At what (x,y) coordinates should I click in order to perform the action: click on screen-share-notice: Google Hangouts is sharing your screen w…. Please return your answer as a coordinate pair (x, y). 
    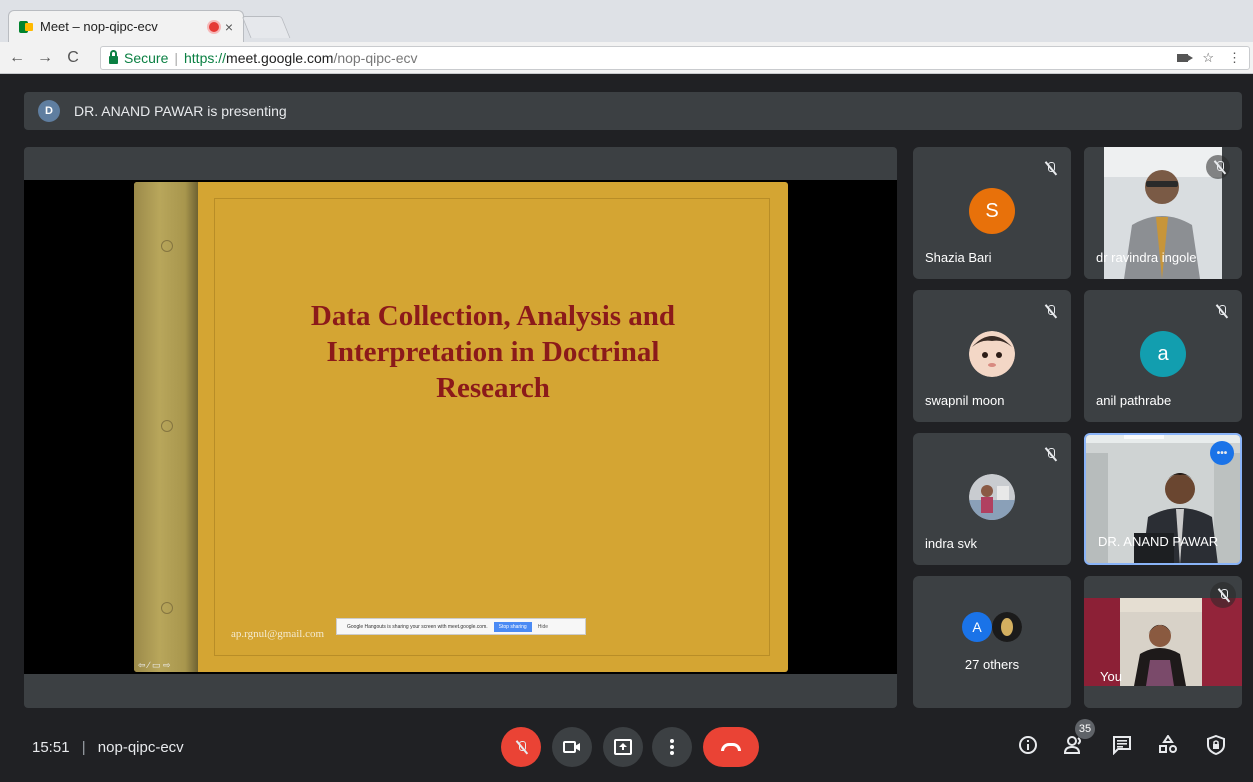
    Looking at the image, I should click on (461, 626).